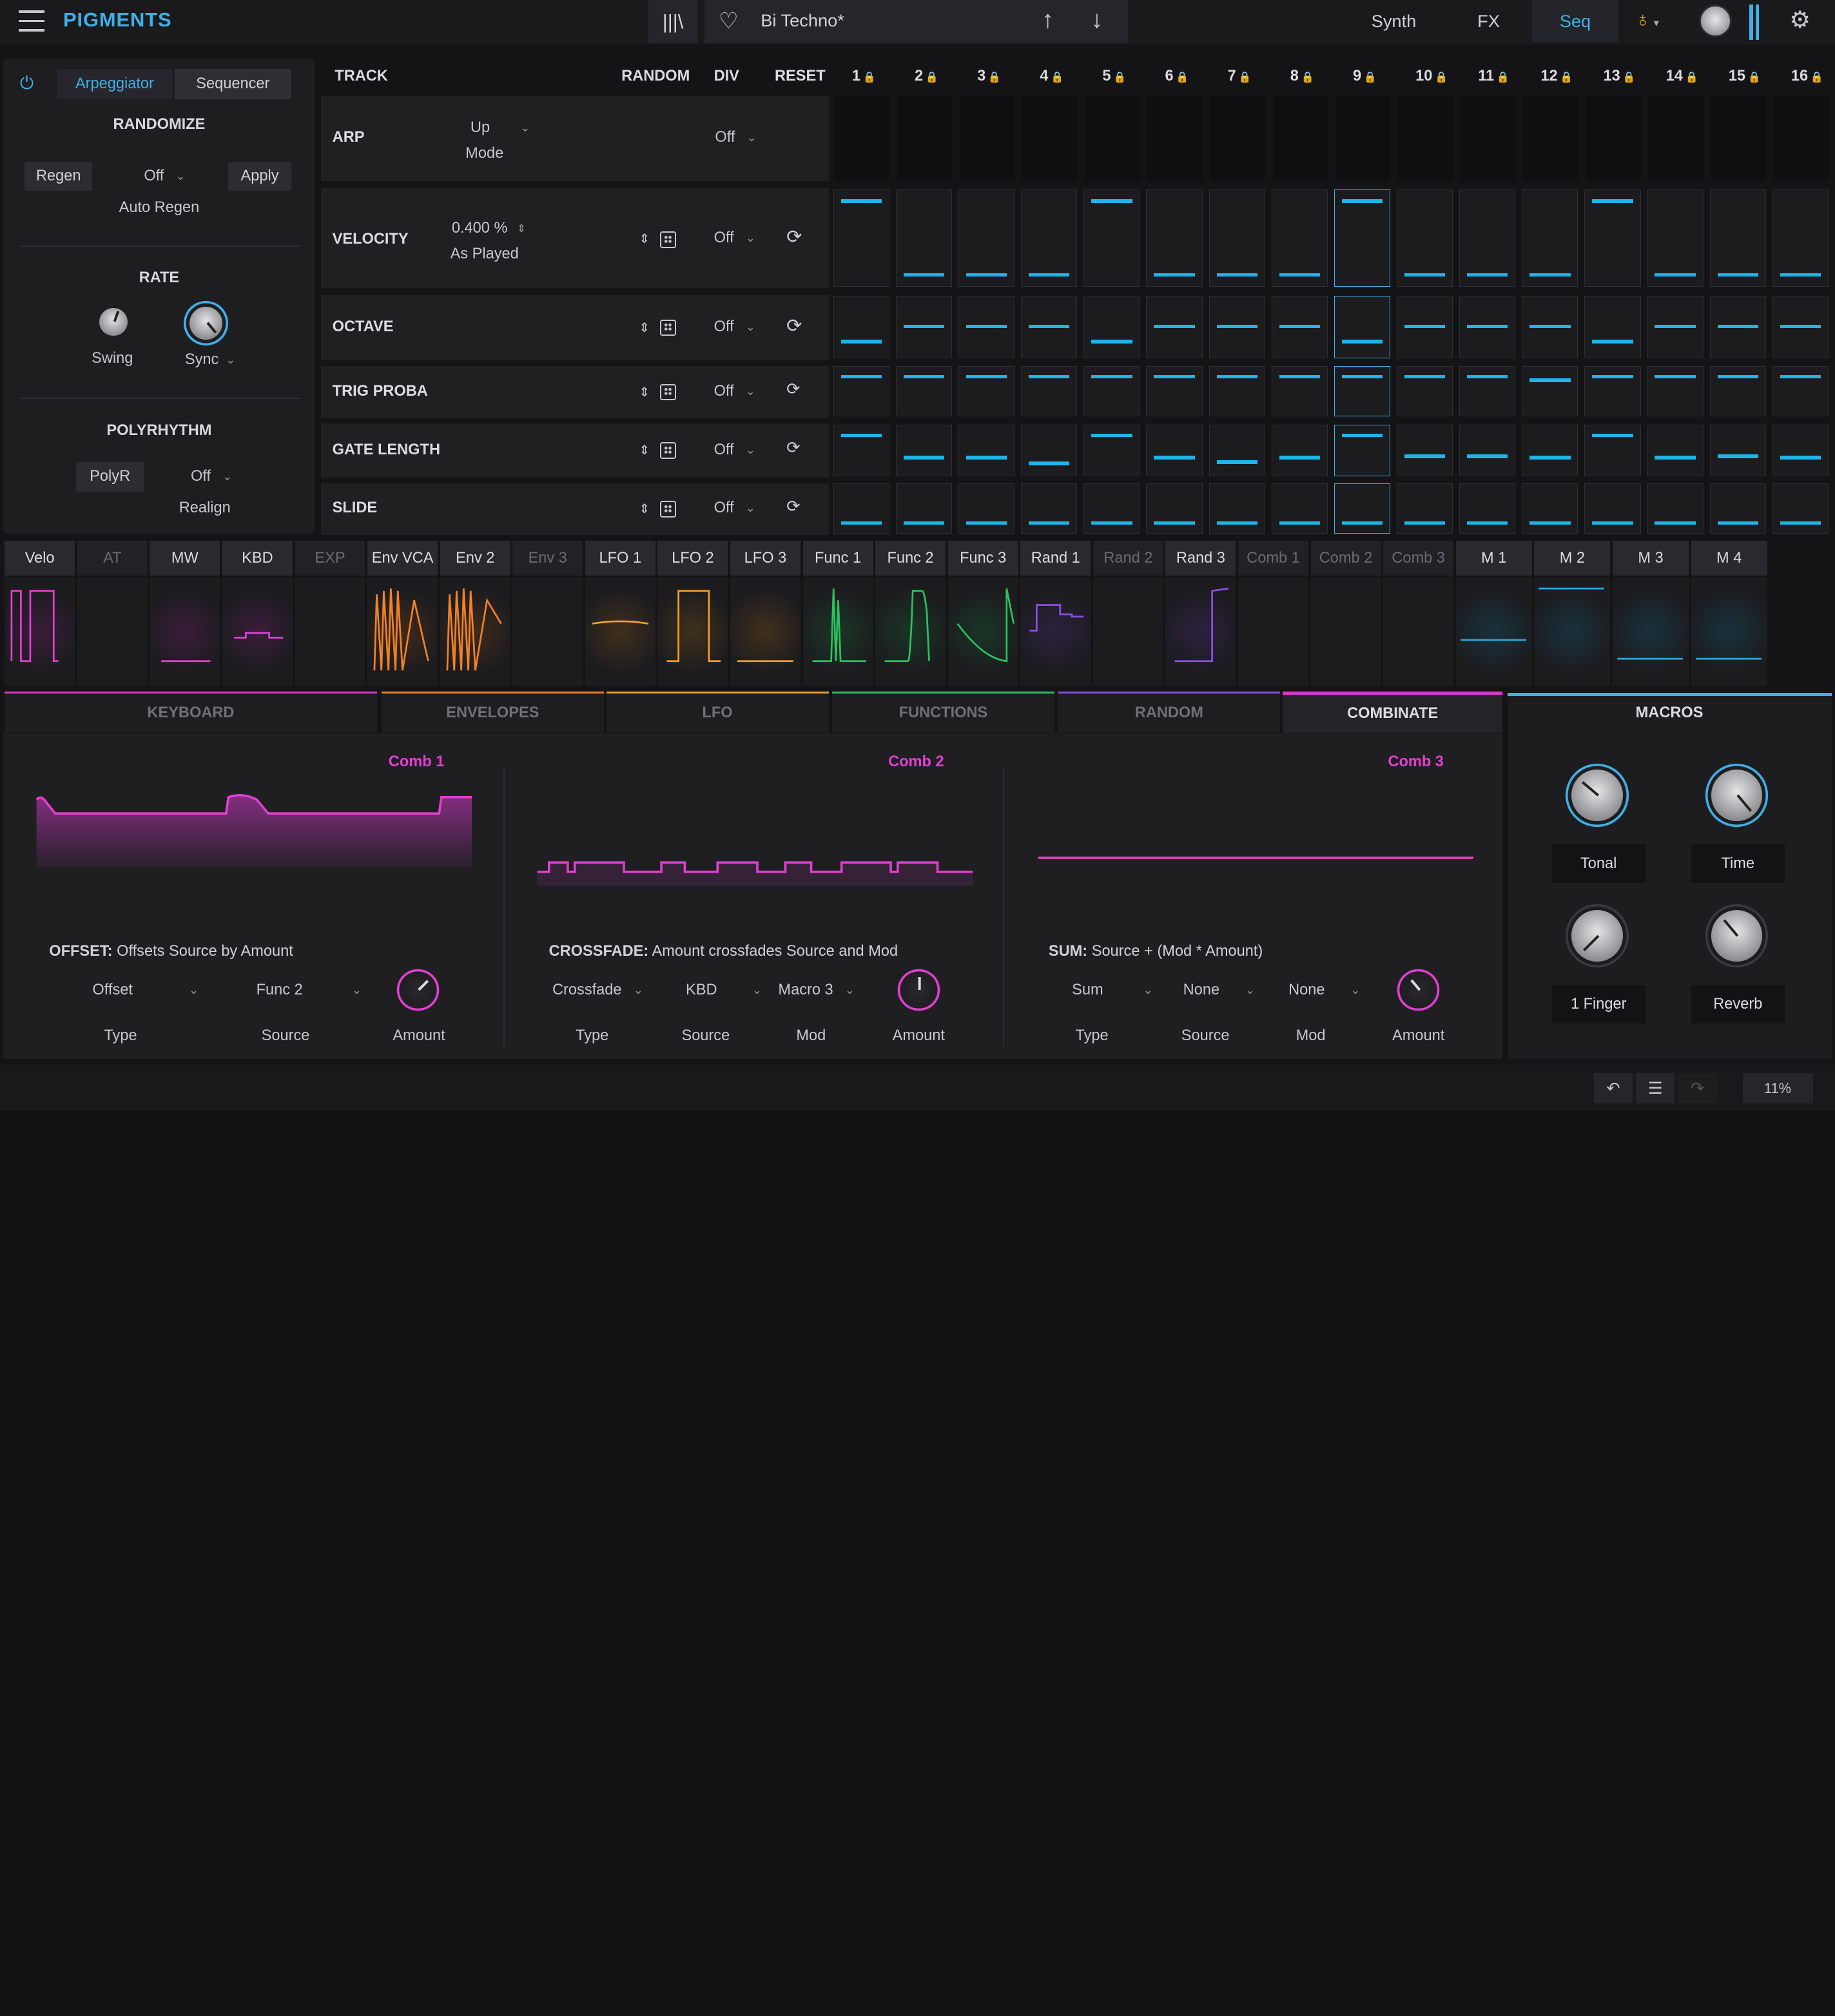 The height and width of the screenshot is (2016, 1835). Describe the element at coordinates (27, 84) in the screenshot. I see `power-icon: ⏻` at that location.